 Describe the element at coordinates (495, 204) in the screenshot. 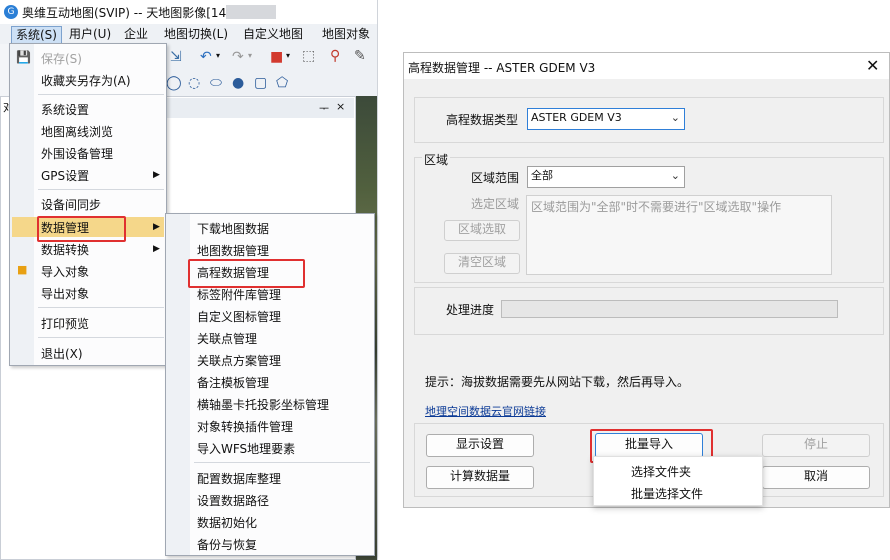

I see `selected-area-label: 选定区域` at that location.